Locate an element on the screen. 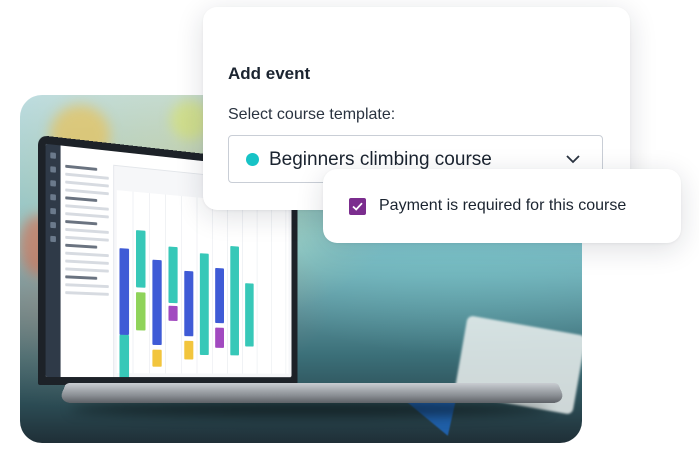  app-sidebar is located at coordinates (53, 260).